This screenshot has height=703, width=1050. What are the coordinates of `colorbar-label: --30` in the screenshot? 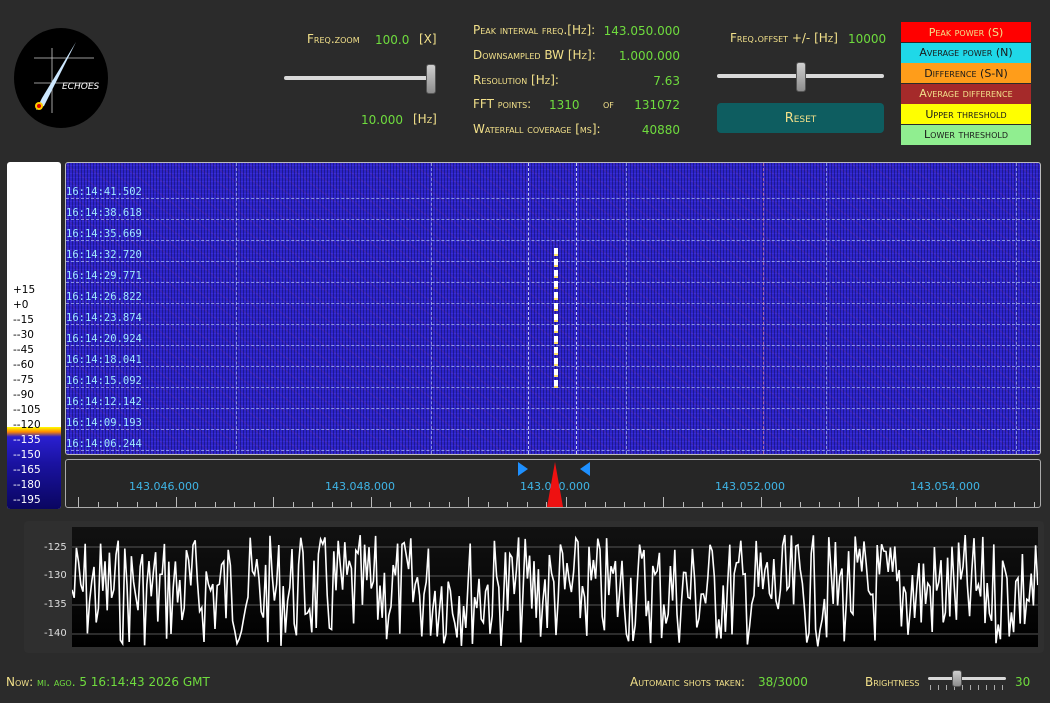 It's located at (23, 335).